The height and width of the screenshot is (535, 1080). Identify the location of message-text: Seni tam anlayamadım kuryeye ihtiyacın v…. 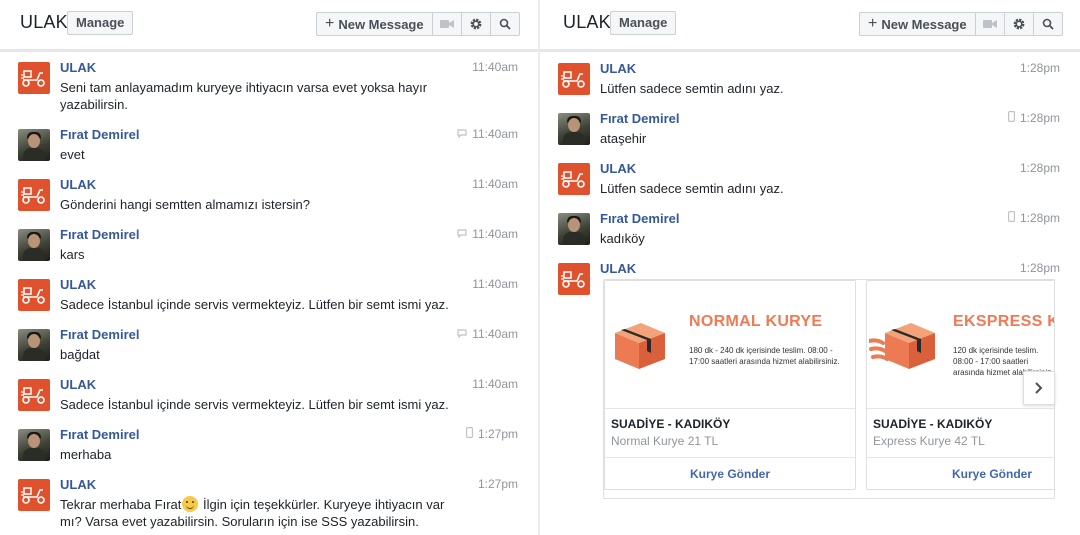
(244, 96).